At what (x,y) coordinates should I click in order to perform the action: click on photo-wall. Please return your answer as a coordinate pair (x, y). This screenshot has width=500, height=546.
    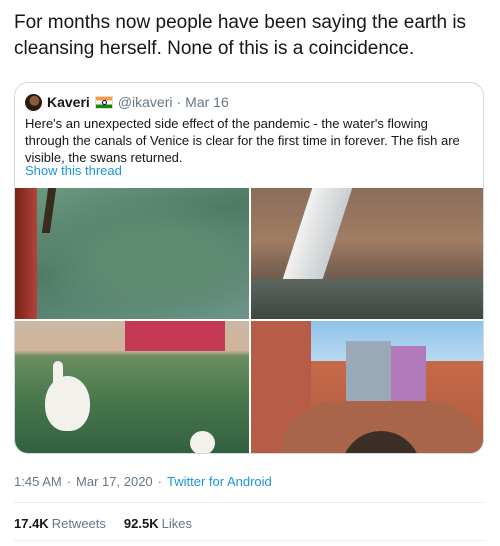
    Looking at the image, I should click on (26, 253).